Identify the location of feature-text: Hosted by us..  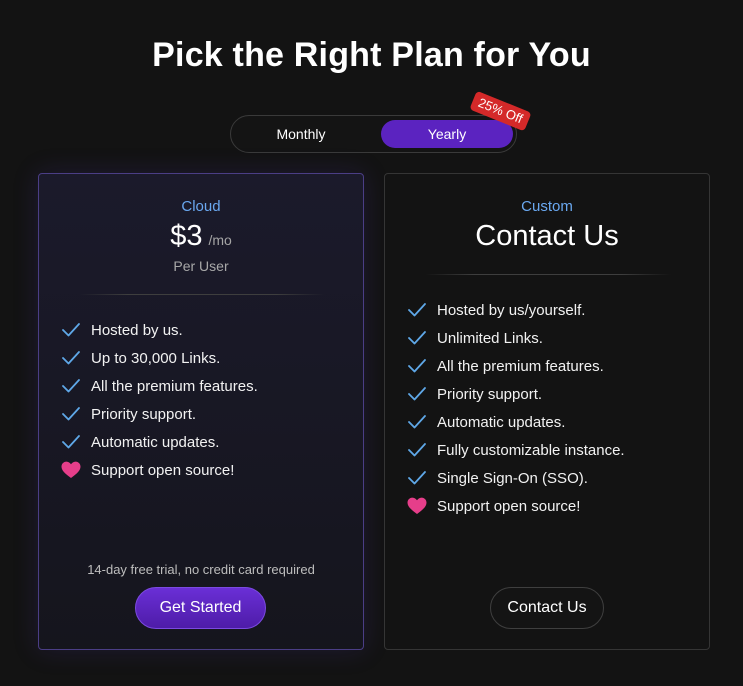
(137, 330).